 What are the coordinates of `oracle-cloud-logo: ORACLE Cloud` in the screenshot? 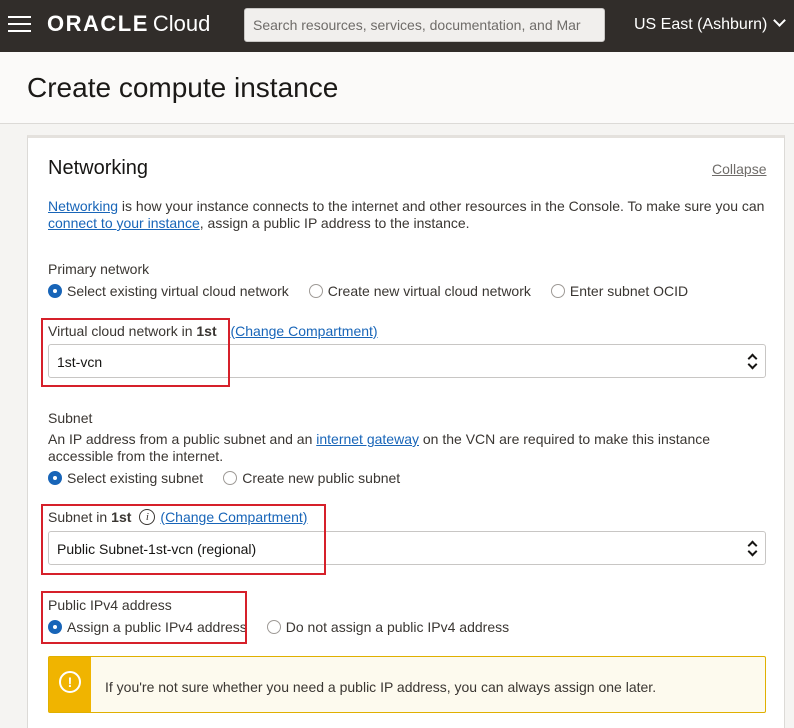 It's located at (128, 24).